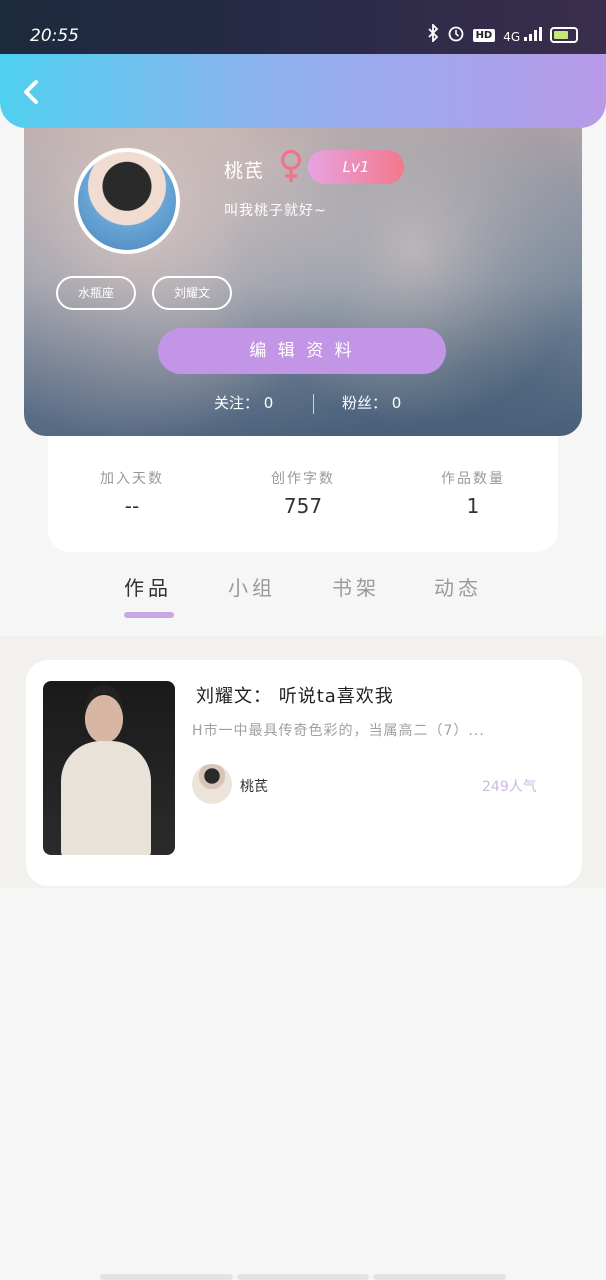 The image size is (606, 1280). I want to click on back-icon, so click(32, 92).